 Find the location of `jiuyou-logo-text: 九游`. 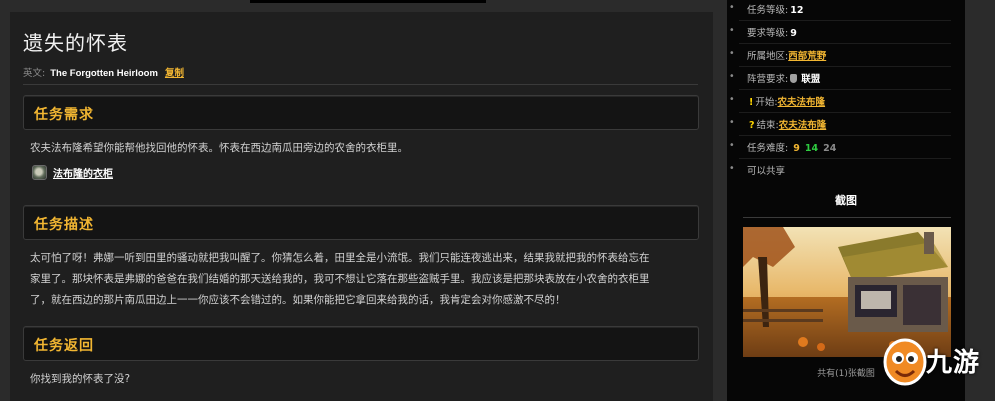

jiuyou-logo-text: 九游 is located at coordinates (953, 363).